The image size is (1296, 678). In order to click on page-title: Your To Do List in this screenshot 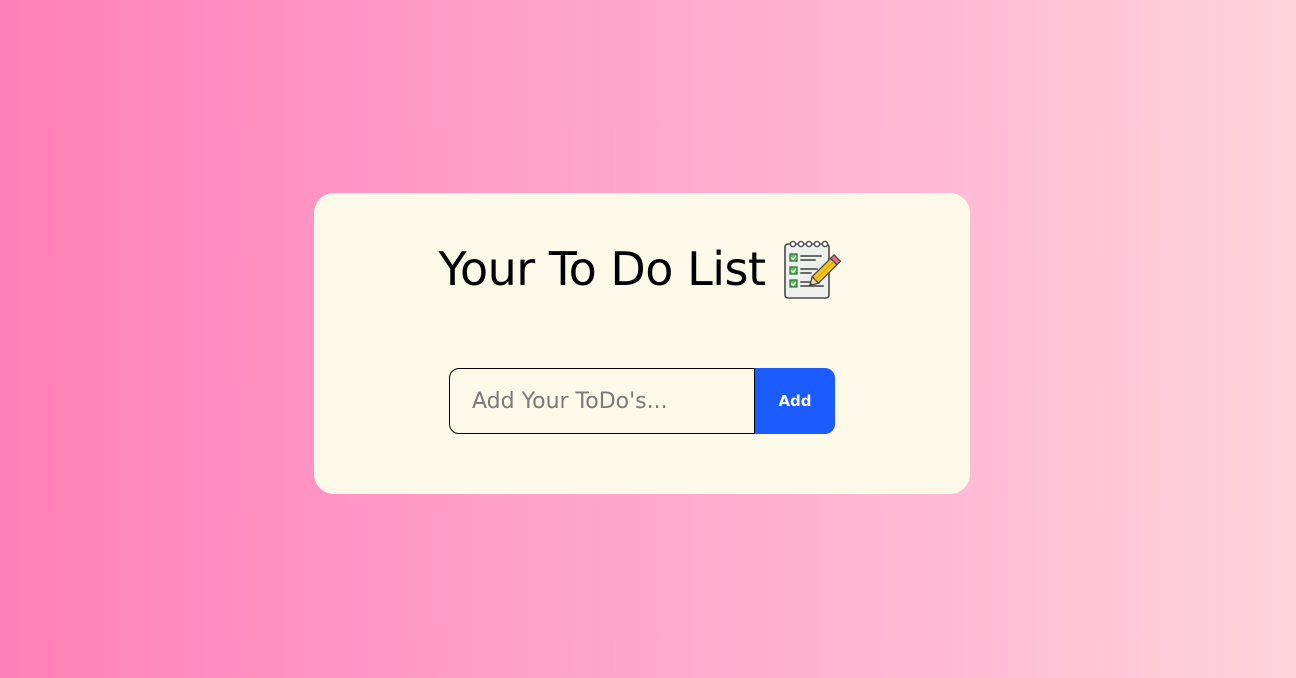, I will do `click(602, 269)`.